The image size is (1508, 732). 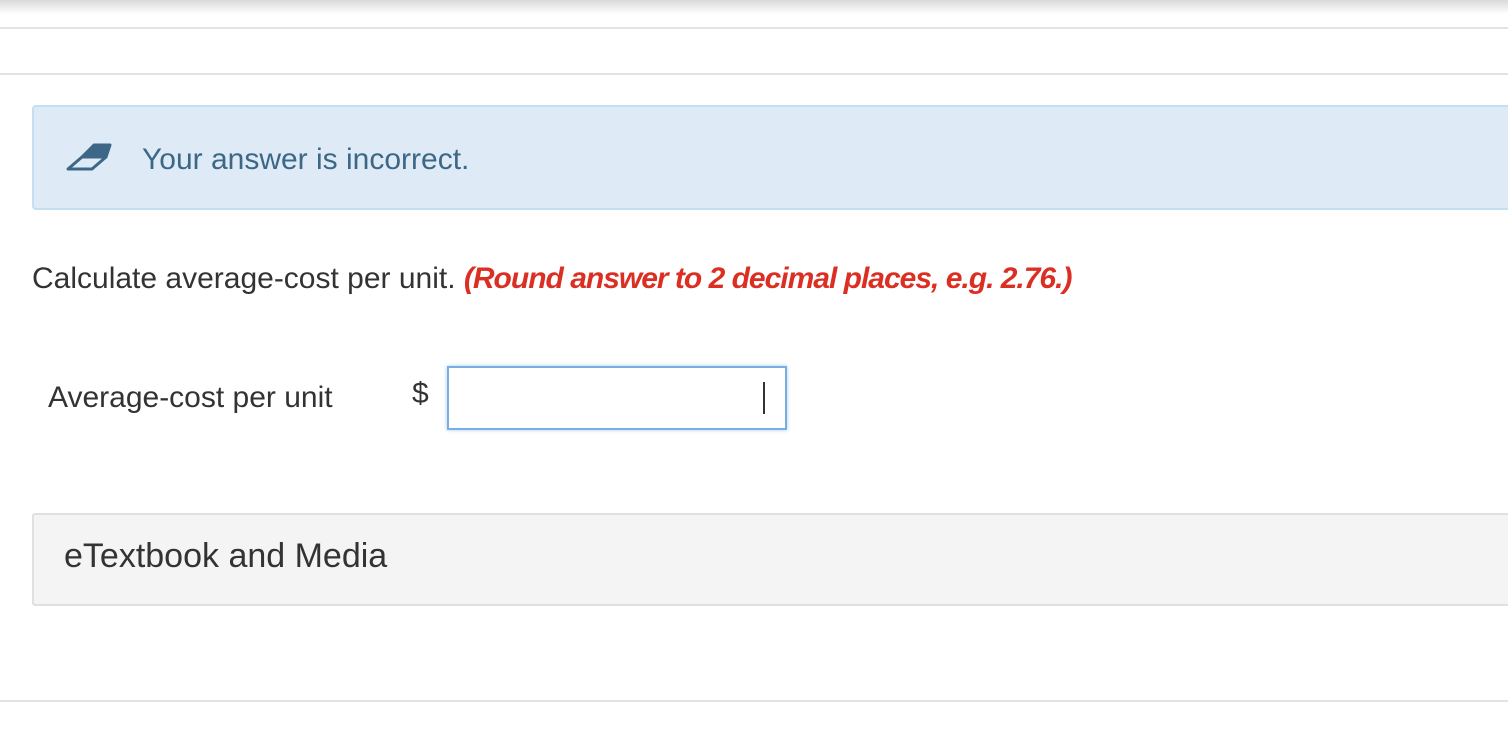 I want to click on currency-symbol: $, so click(x=420, y=393).